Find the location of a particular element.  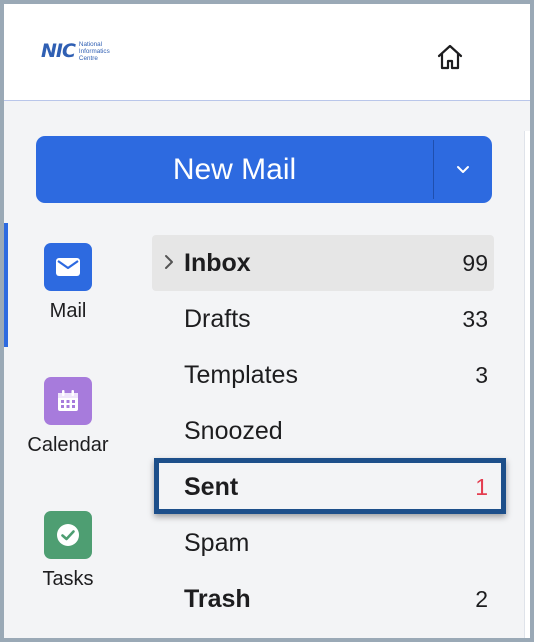

app-label-tasks: Tasks is located at coordinates (68, 579).